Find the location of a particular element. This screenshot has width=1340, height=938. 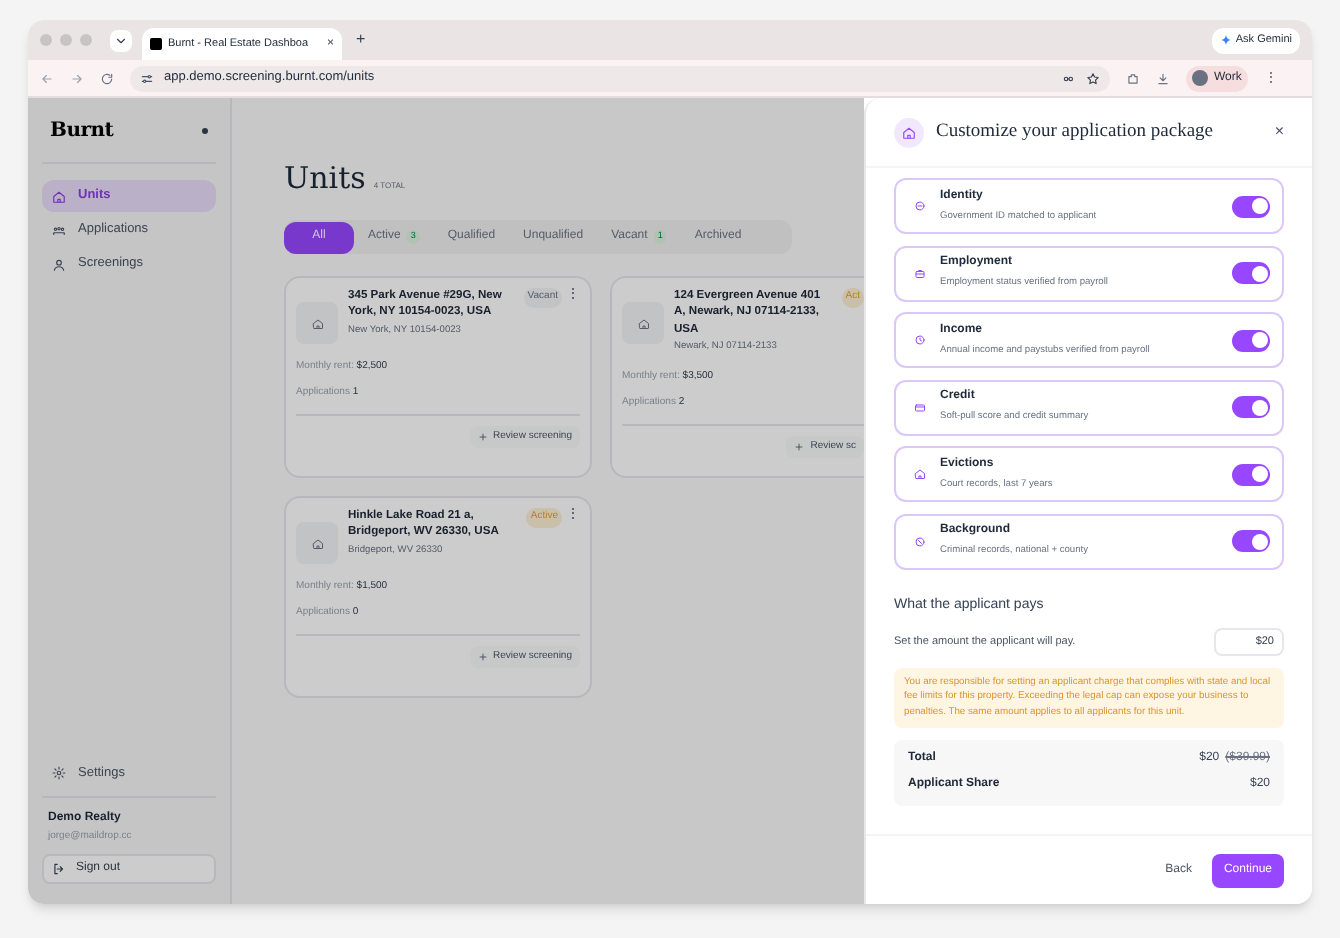

download-icon is located at coordinates (1163, 78).